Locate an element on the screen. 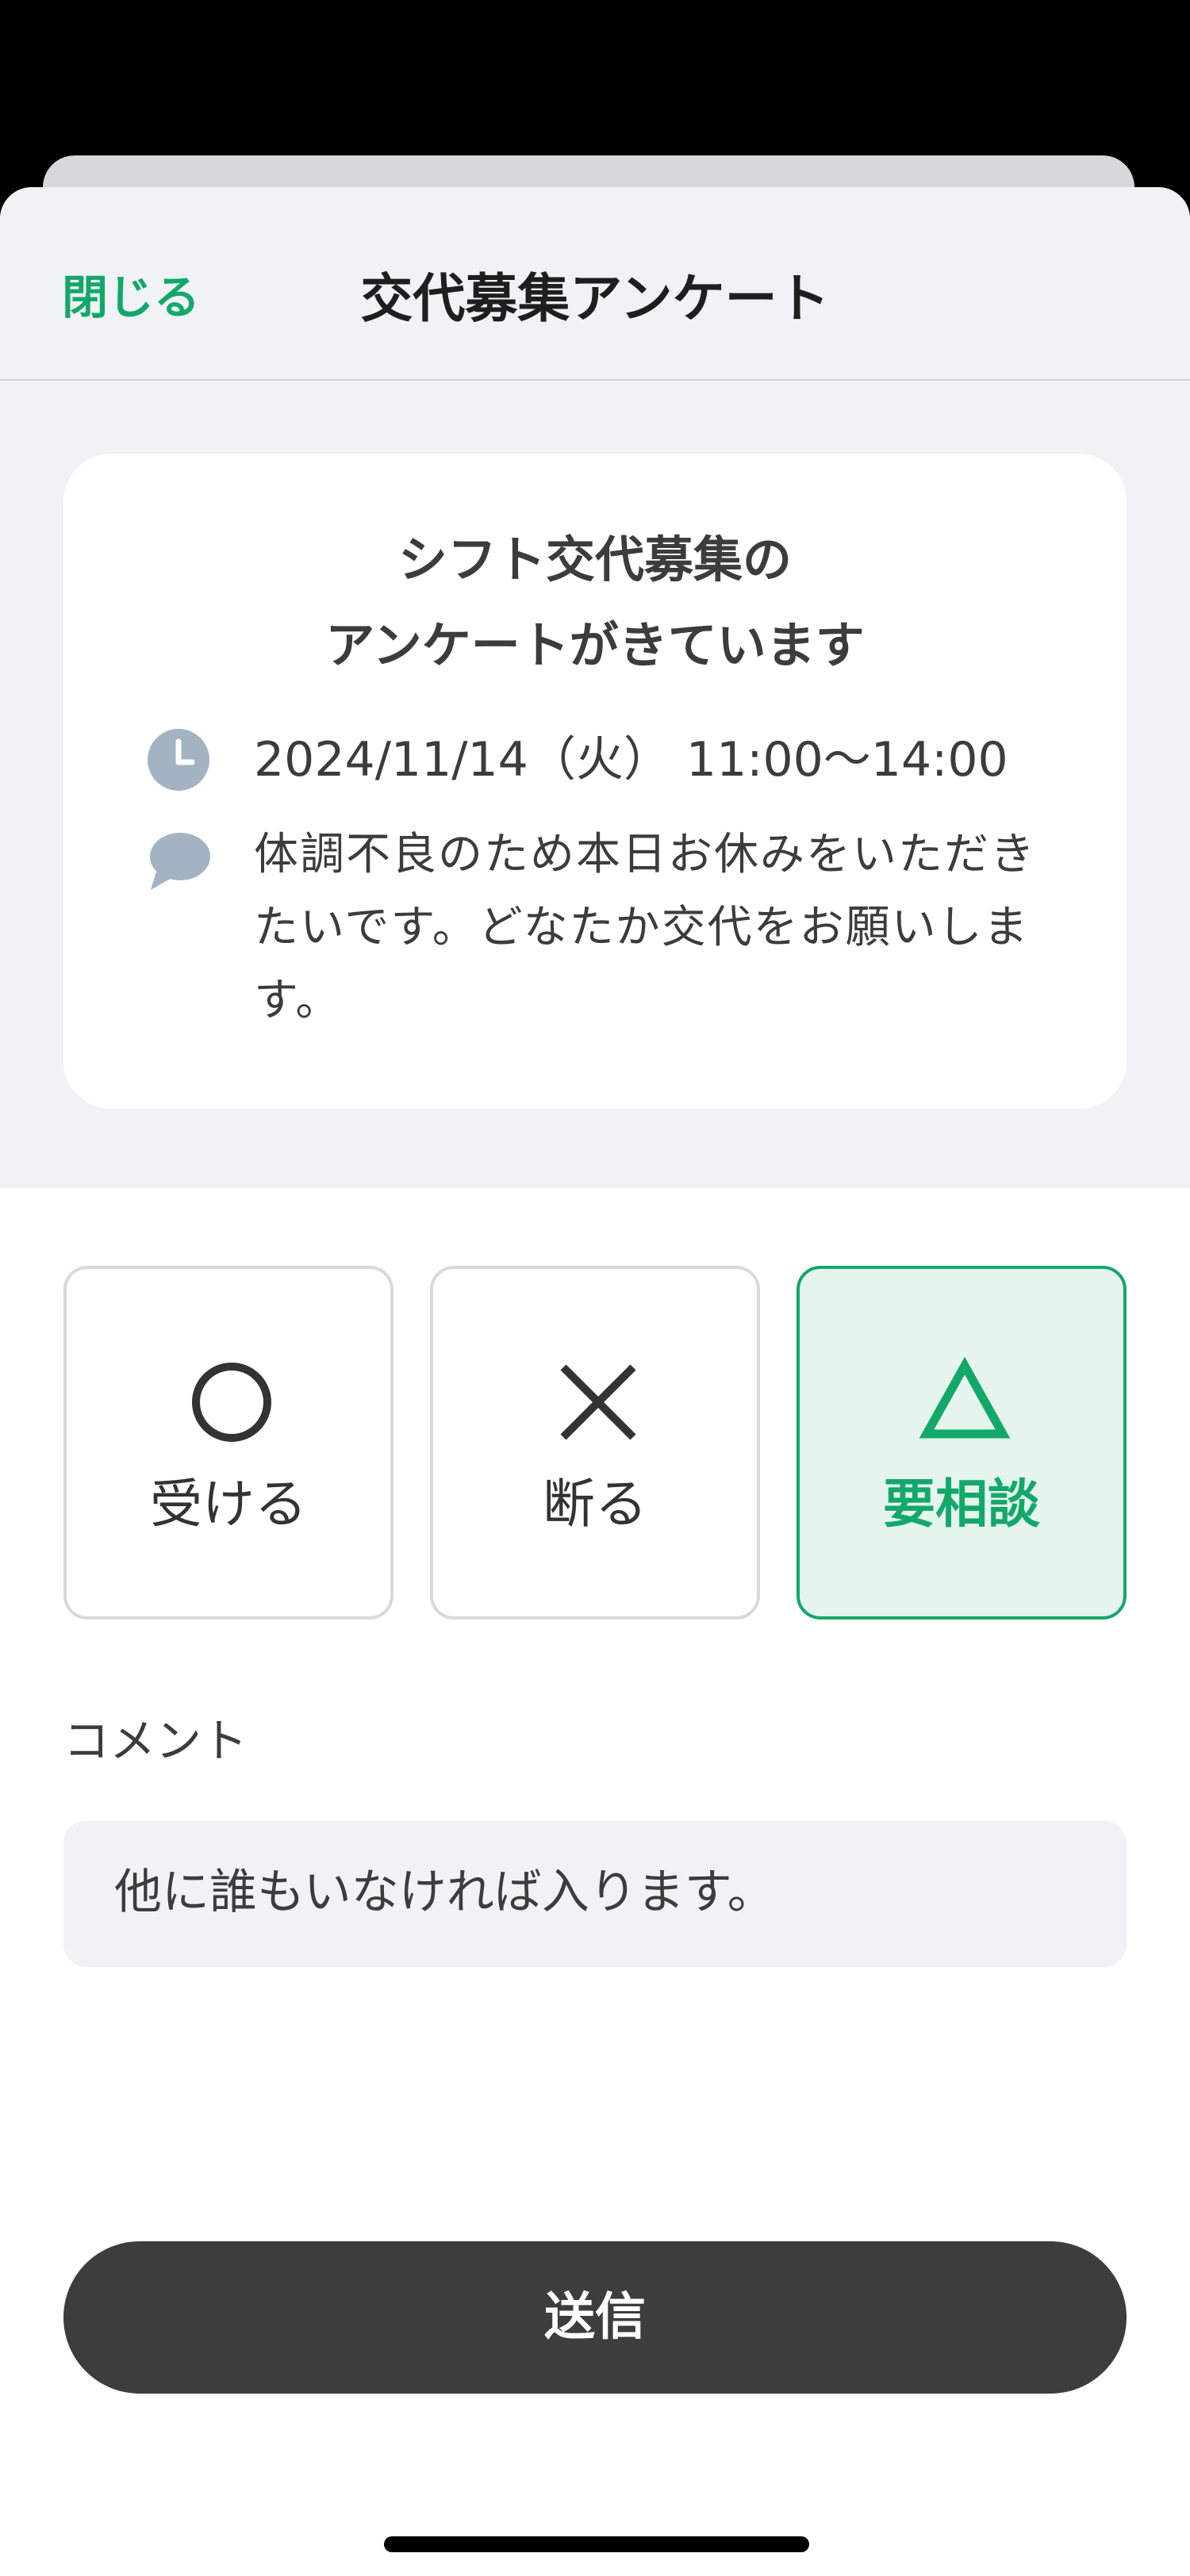 The image size is (1190, 2576). comment-input: 他に誰もいなければ入ります。 is located at coordinates (595, 1894).